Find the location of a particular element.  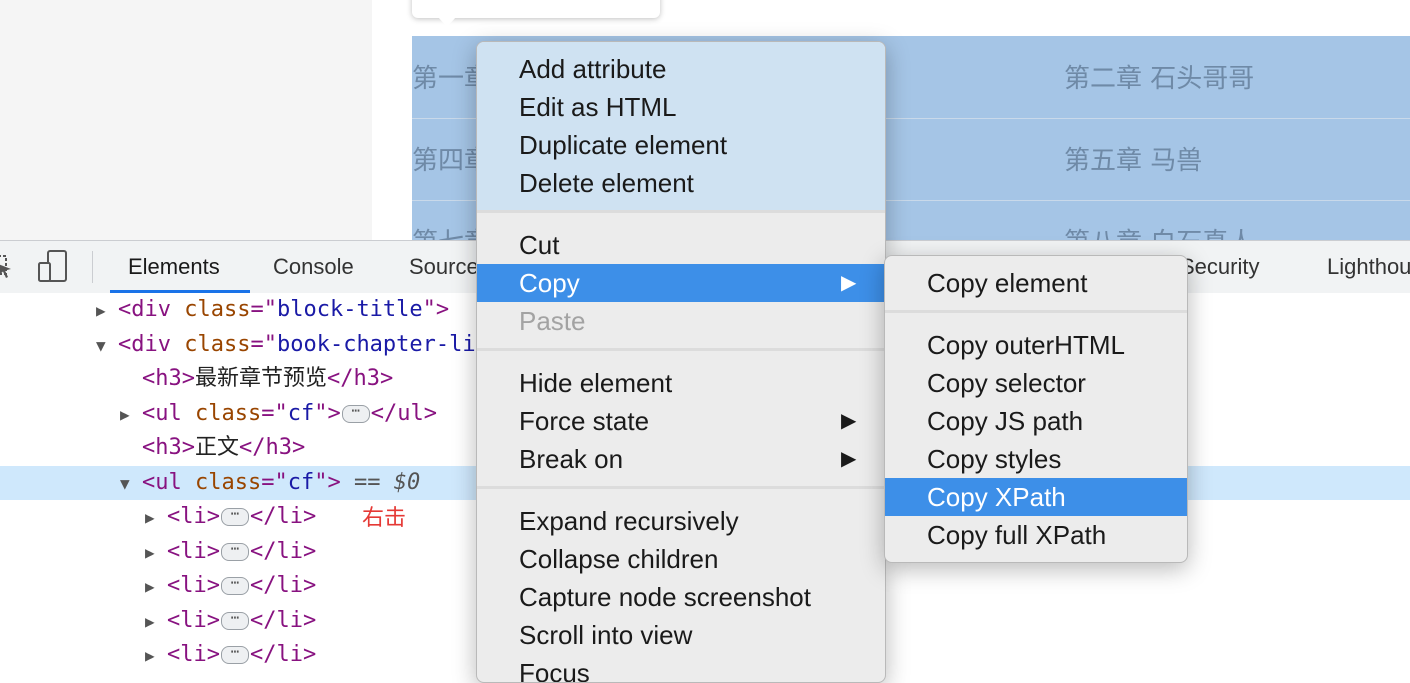

menu-item-scroll-into-view: Scroll into view is located at coordinates (681, 635).